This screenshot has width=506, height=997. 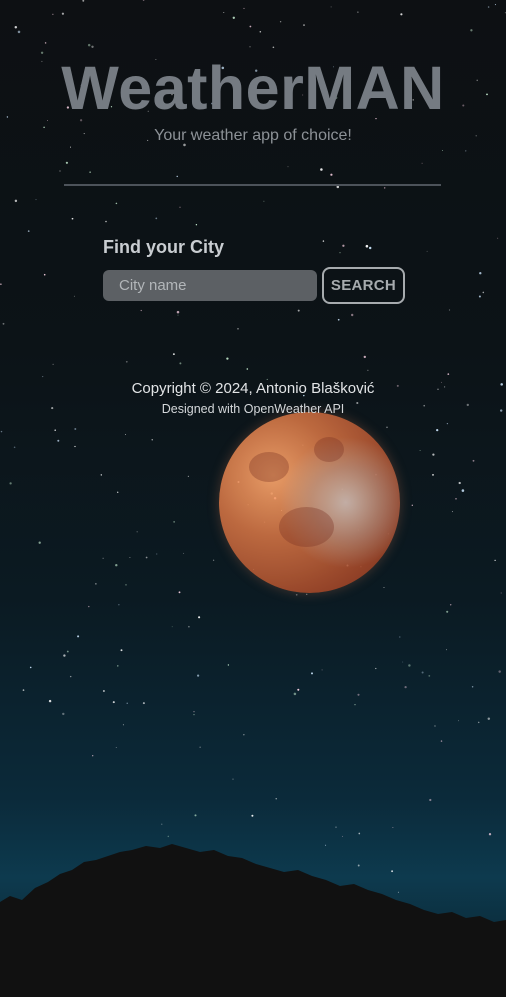 I want to click on search-label: Find your City, so click(x=163, y=247).